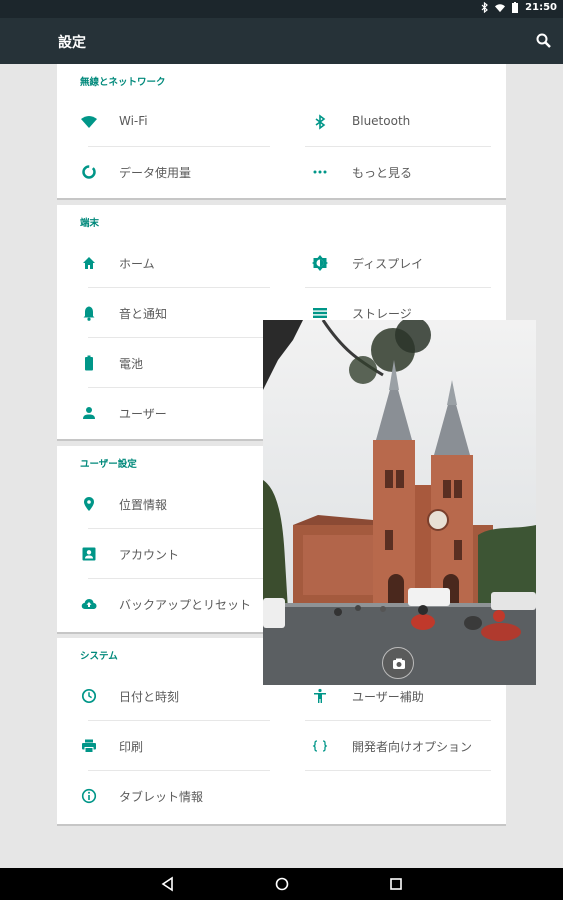 Image resolution: width=563 pixels, height=900 pixels. Describe the element at coordinates (143, 414) in the screenshot. I see `settings-item-label: ユーザー` at that location.